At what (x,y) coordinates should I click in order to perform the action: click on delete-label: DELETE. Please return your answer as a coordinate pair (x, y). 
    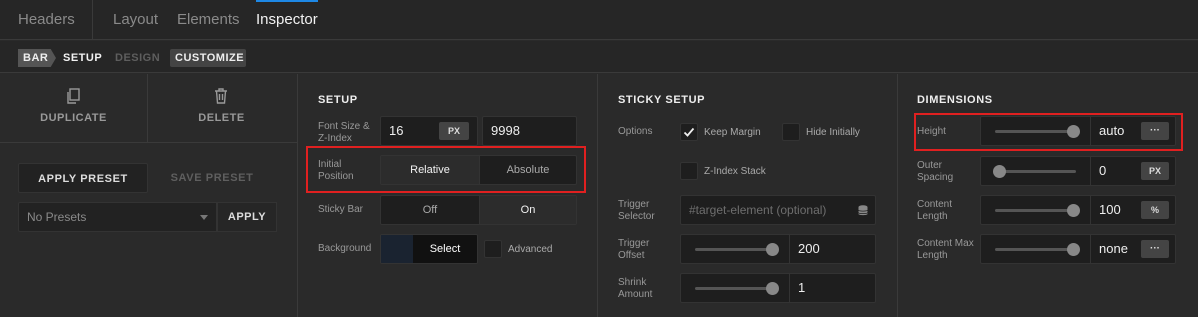
    Looking at the image, I should click on (221, 118).